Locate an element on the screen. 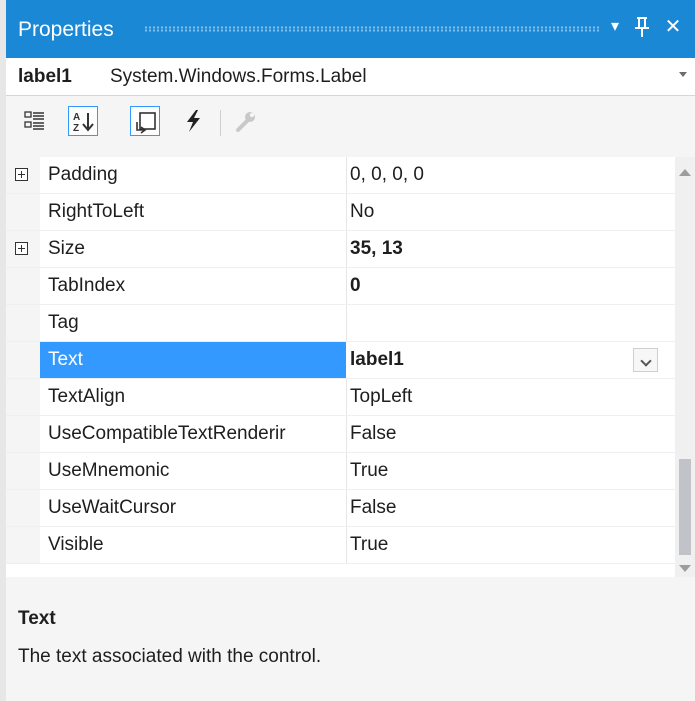 This screenshot has height=701, width=695. toolbar: A Z is located at coordinates (350, 124).